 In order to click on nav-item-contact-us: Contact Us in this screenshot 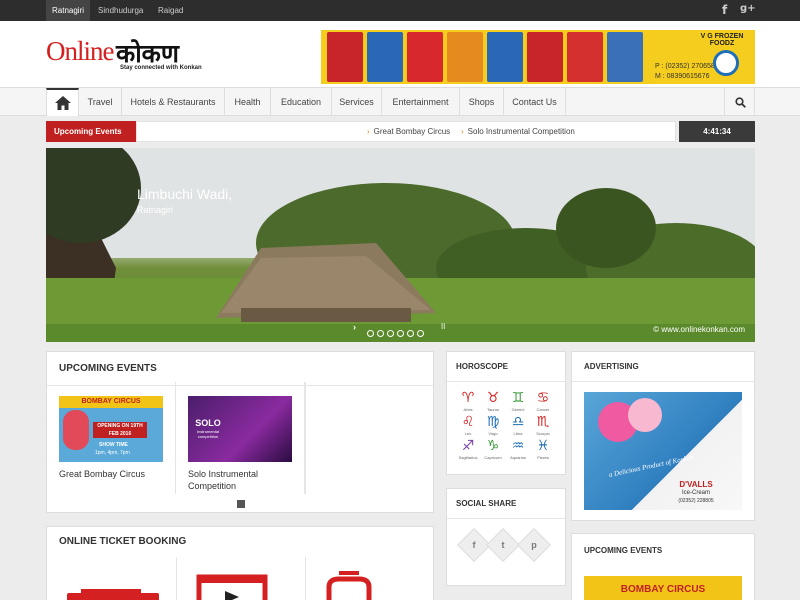, I will do `click(535, 102)`.